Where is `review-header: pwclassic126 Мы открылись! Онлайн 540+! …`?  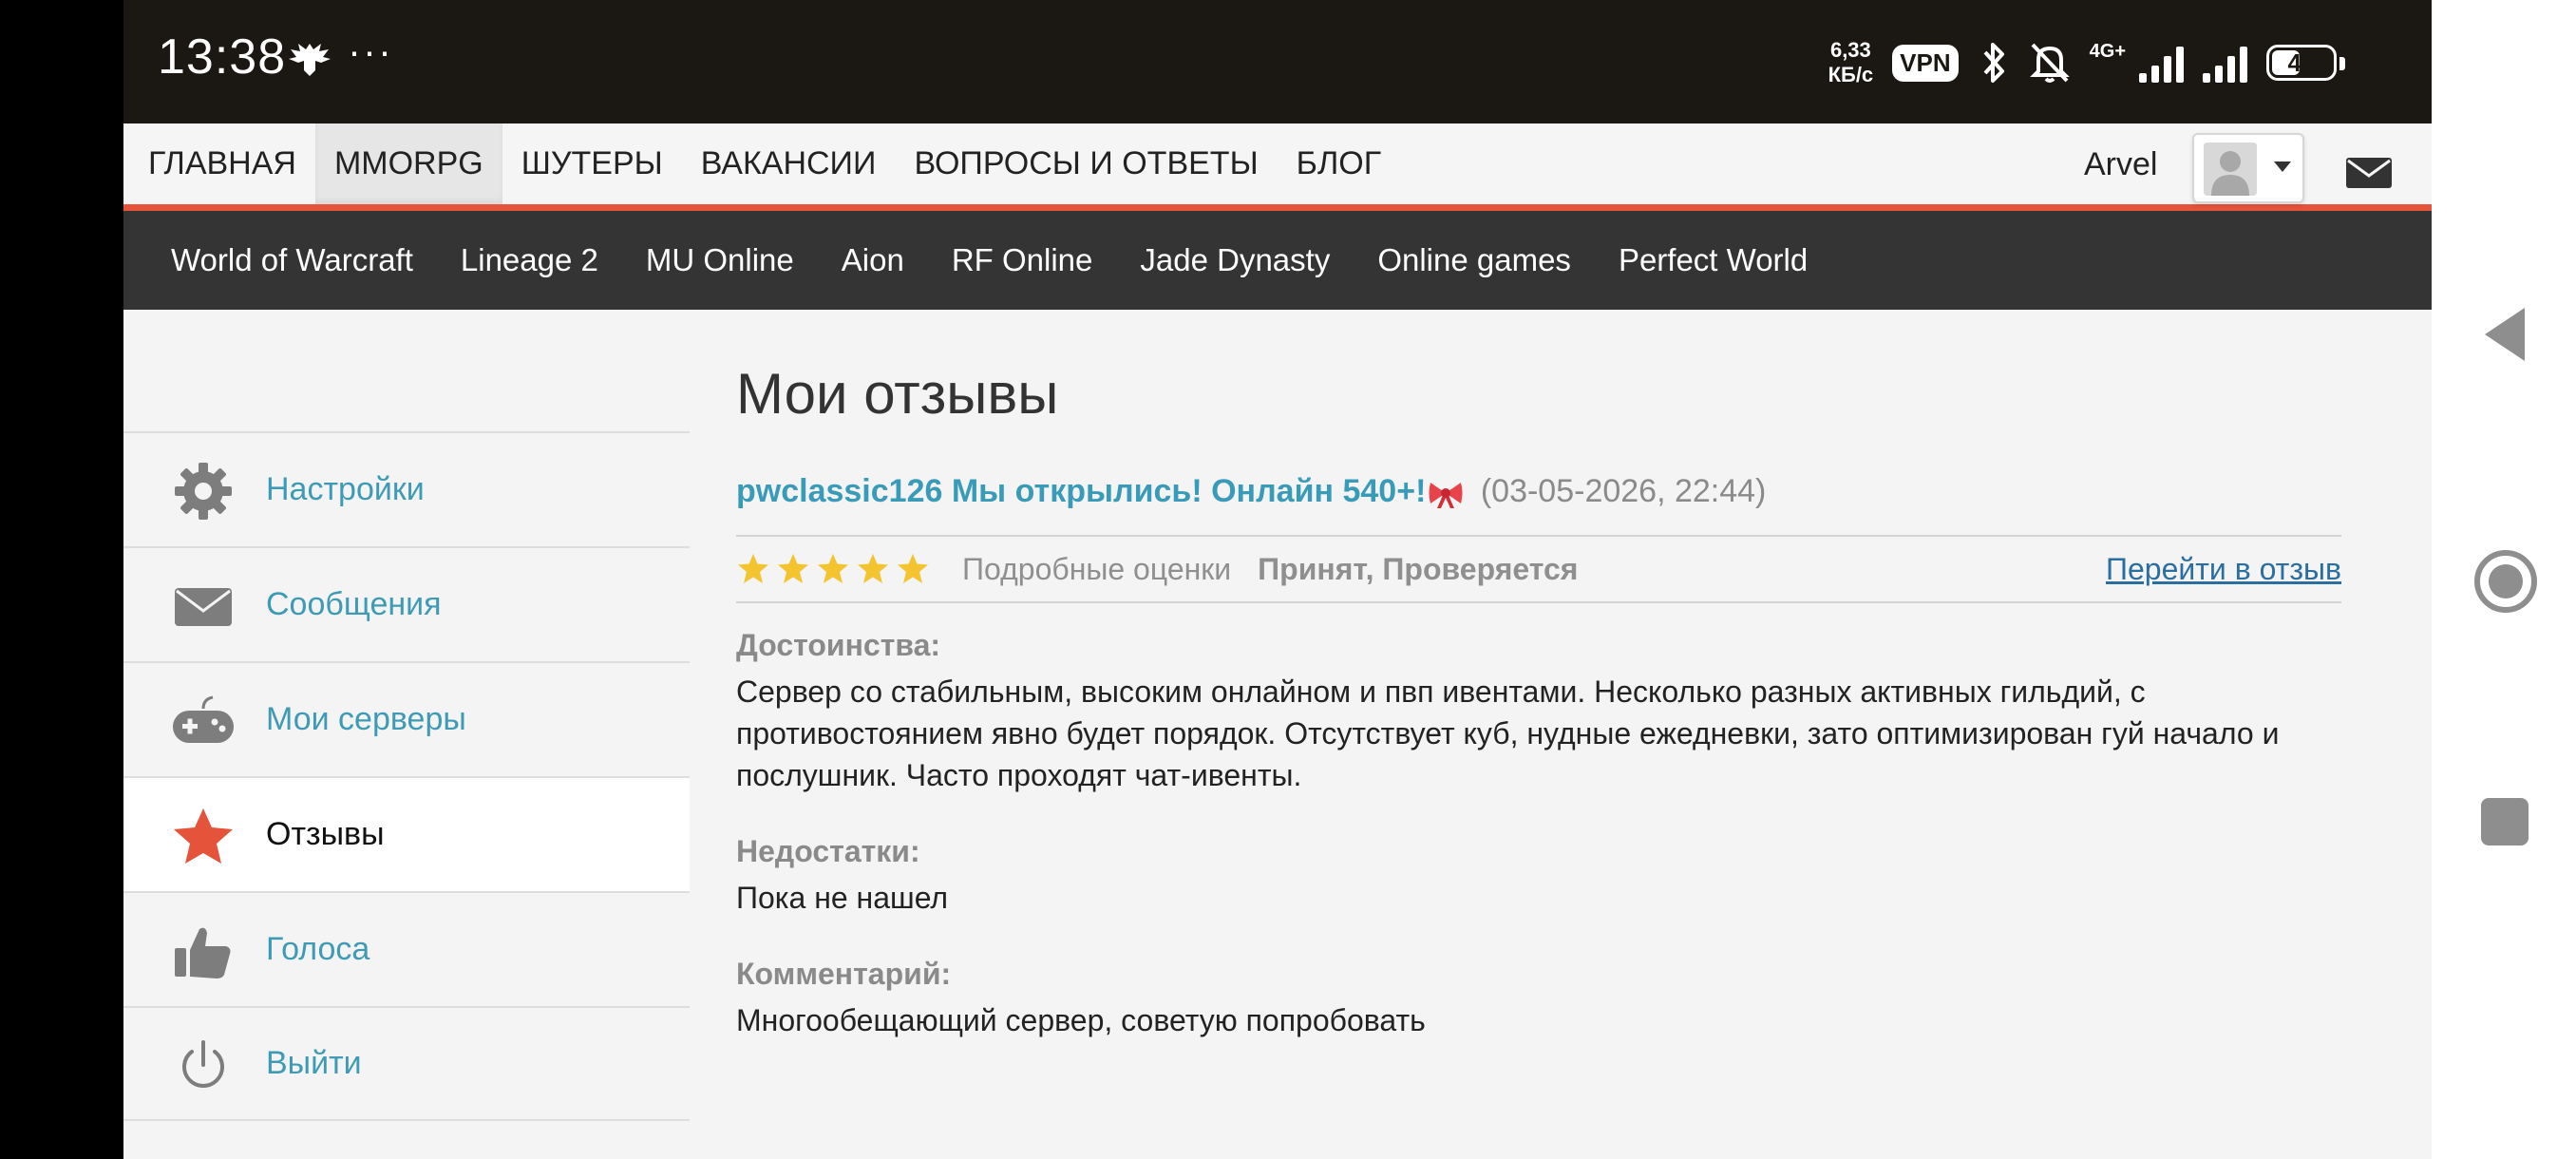
review-header: pwclassic126 Мы открылись! Онлайн 540+! … is located at coordinates (1538, 491).